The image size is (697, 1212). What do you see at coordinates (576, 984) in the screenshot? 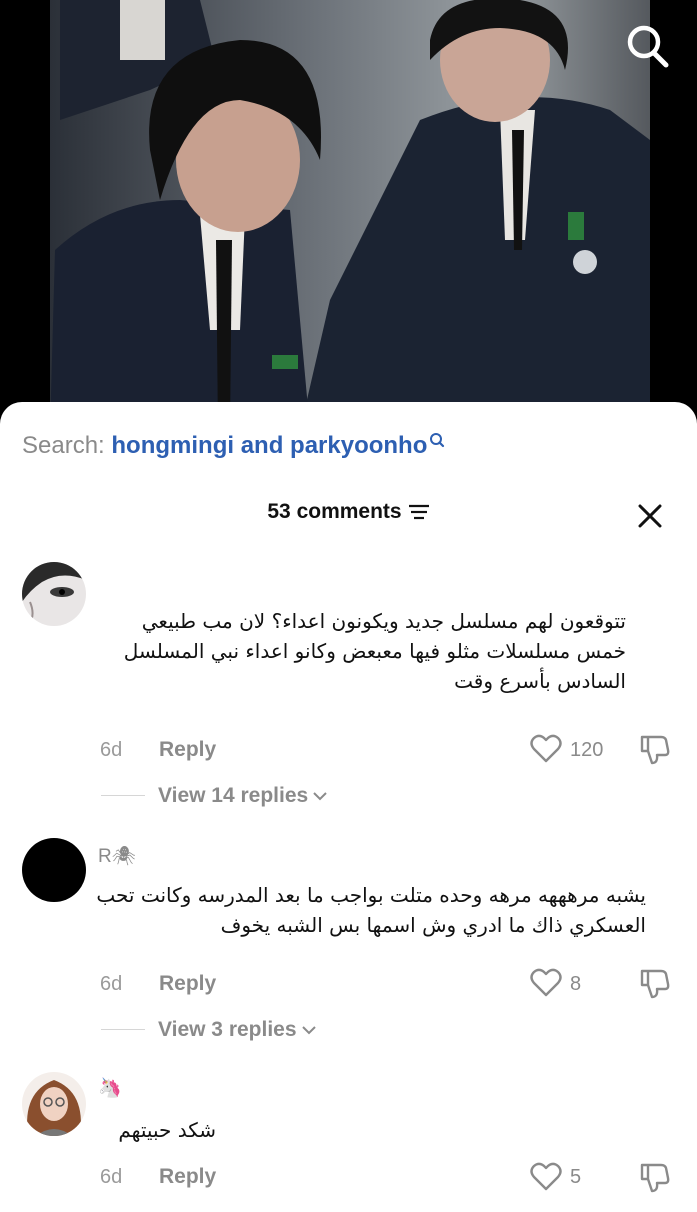
I see `like-count: 8` at bounding box center [576, 984].